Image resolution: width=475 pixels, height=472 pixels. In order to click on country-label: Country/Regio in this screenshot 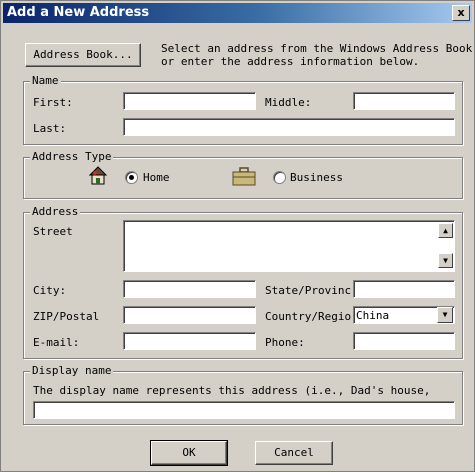, I will do `click(308, 316)`.